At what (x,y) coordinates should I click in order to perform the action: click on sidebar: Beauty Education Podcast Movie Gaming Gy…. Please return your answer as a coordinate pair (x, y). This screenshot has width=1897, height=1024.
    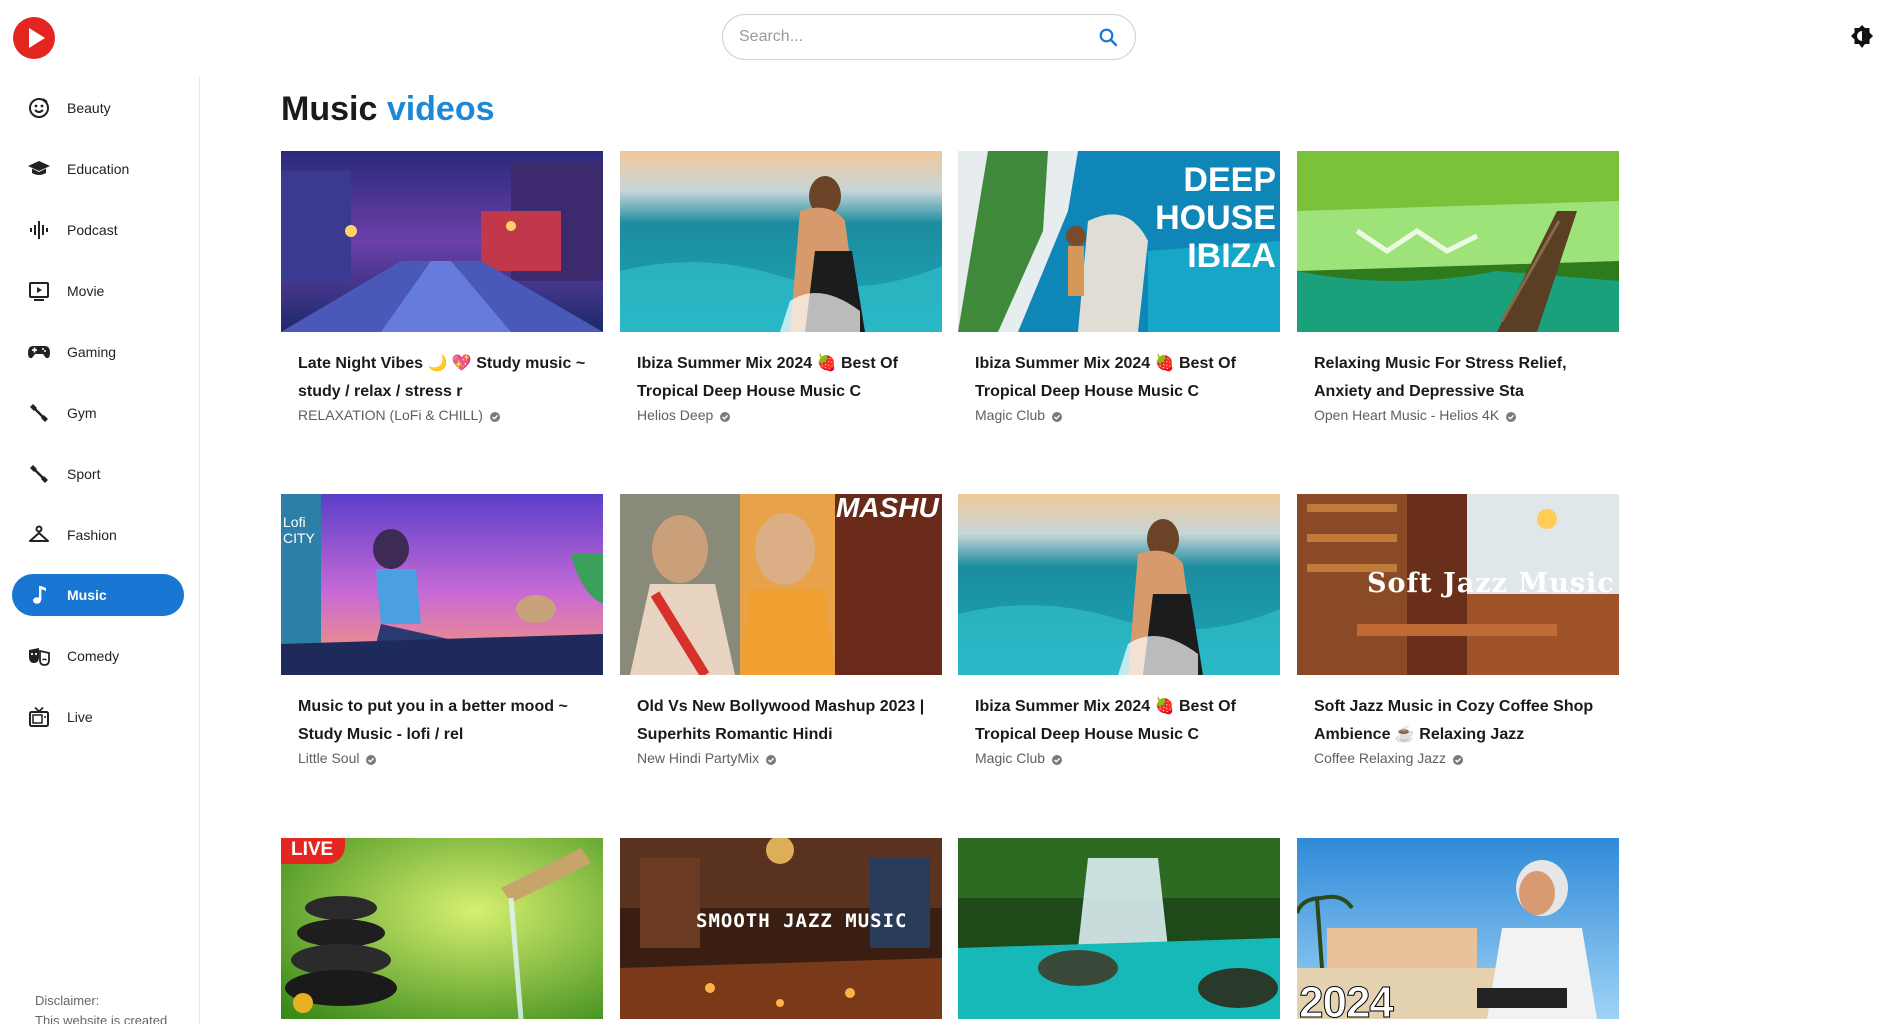
    Looking at the image, I should click on (100, 550).